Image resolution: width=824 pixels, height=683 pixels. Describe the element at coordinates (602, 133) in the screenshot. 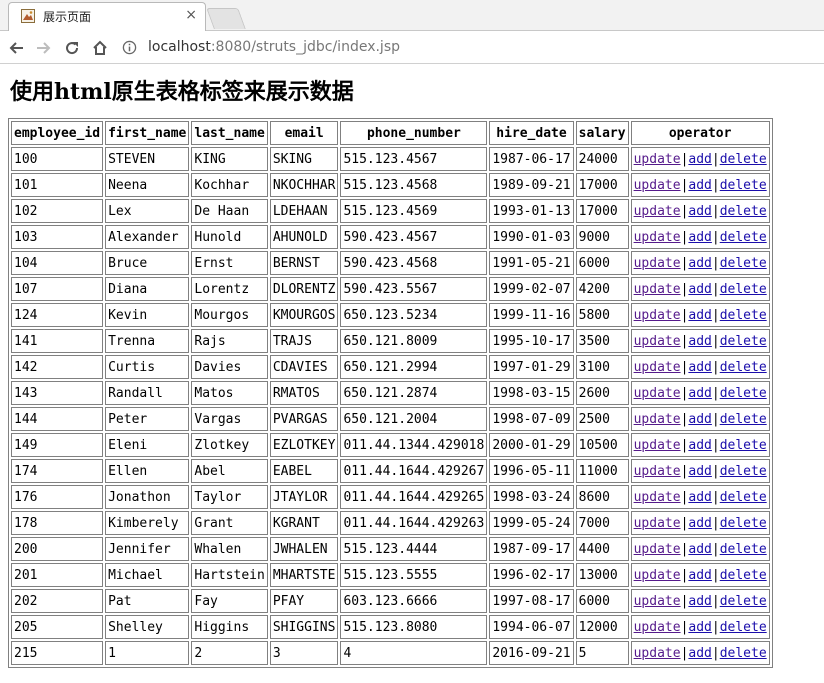

I see `column-header-salary: salary` at that location.